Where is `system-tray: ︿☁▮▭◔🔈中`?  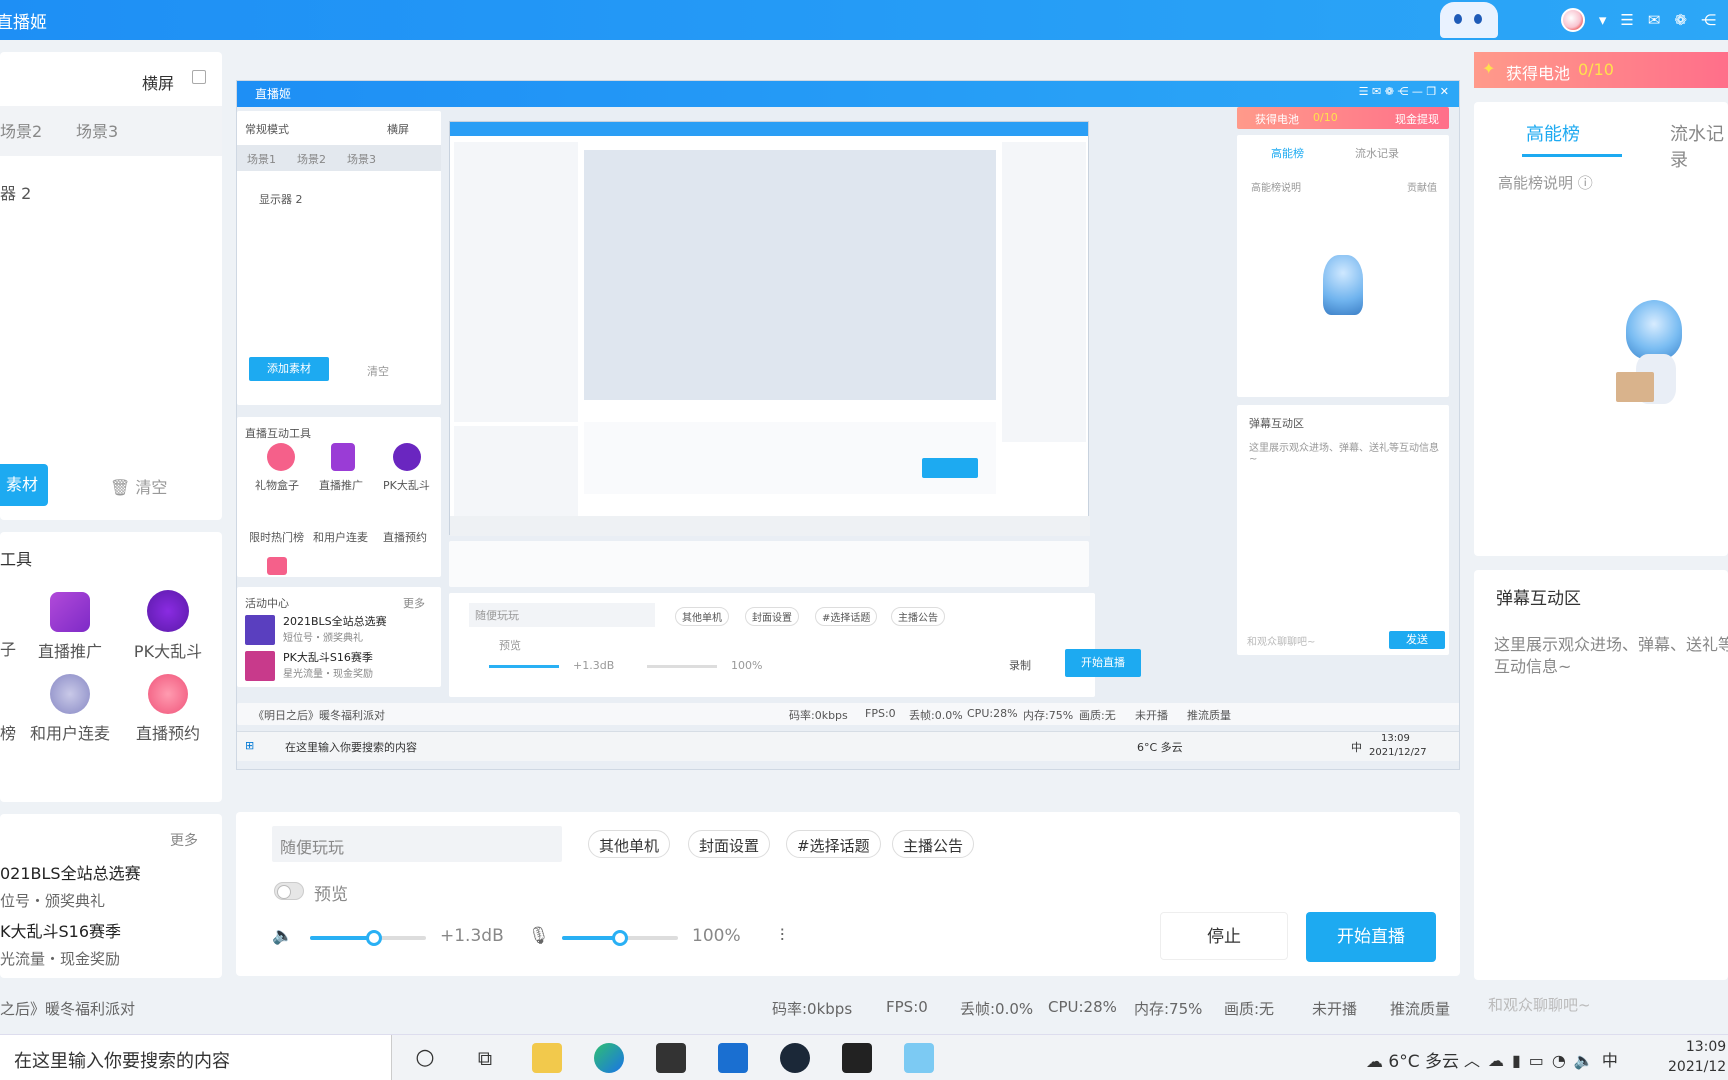
system-tray: ︿☁▮▭◔🔈中 is located at coordinates (1545, 1059).